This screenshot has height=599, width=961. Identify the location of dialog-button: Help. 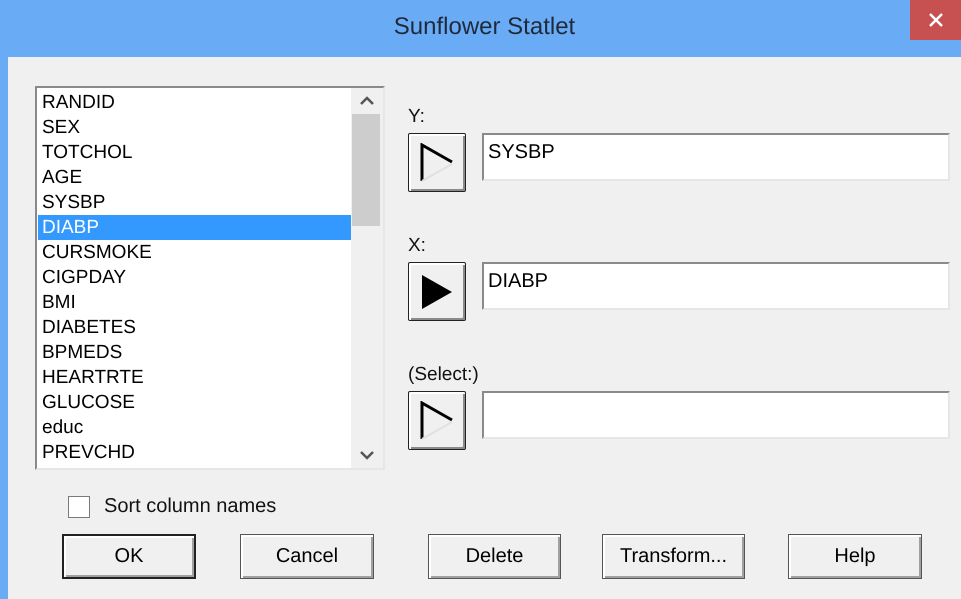
(855, 556).